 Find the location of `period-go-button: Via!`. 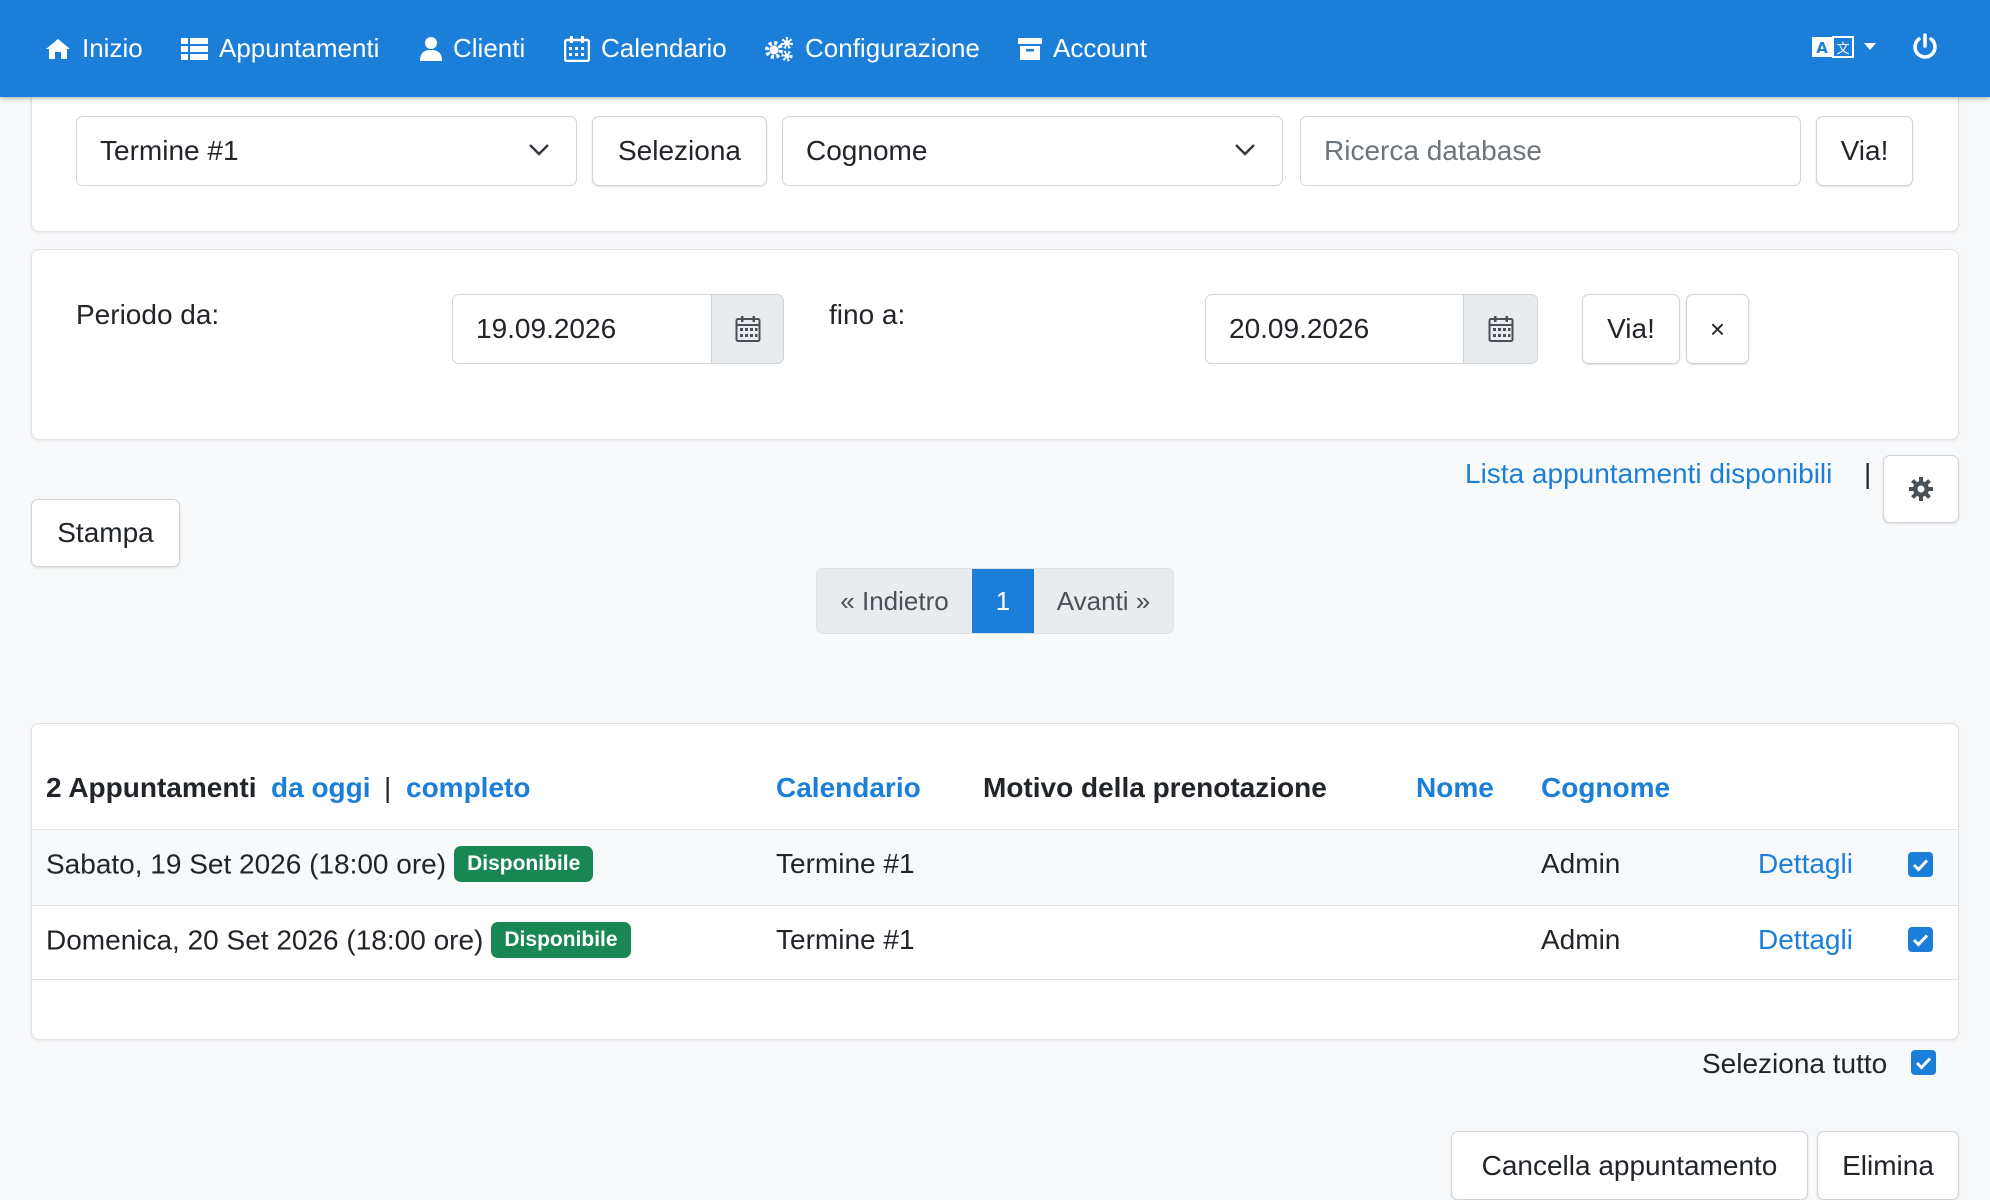

period-go-button: Via! is located at coordinates (1631, 329).